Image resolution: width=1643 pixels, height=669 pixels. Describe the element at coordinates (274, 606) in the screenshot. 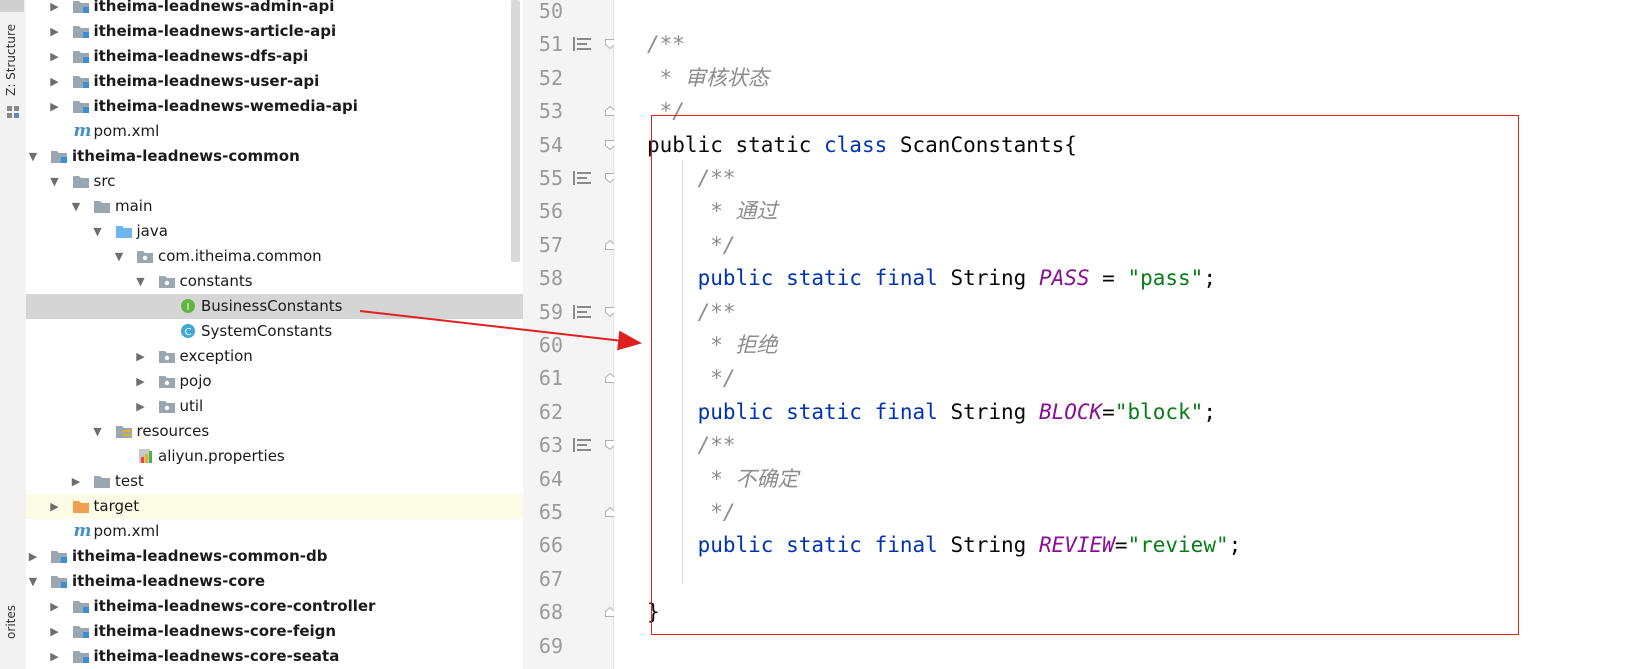

I see `tree-row: ▶ itheima-leadnews-core-controller` at that location.